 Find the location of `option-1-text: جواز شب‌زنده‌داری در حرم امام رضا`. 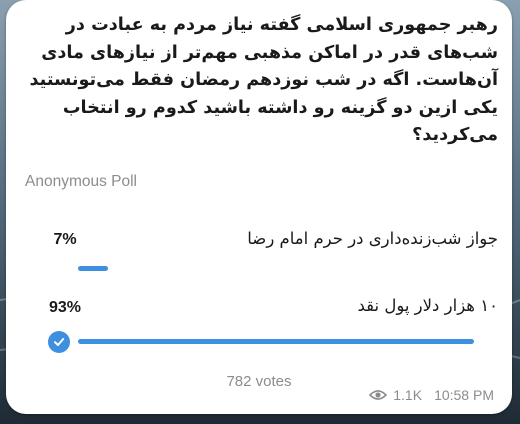

option-1-text: جواز شب‌زنده‌داری در حرم امام رضا is located at coordinates (372, 238).